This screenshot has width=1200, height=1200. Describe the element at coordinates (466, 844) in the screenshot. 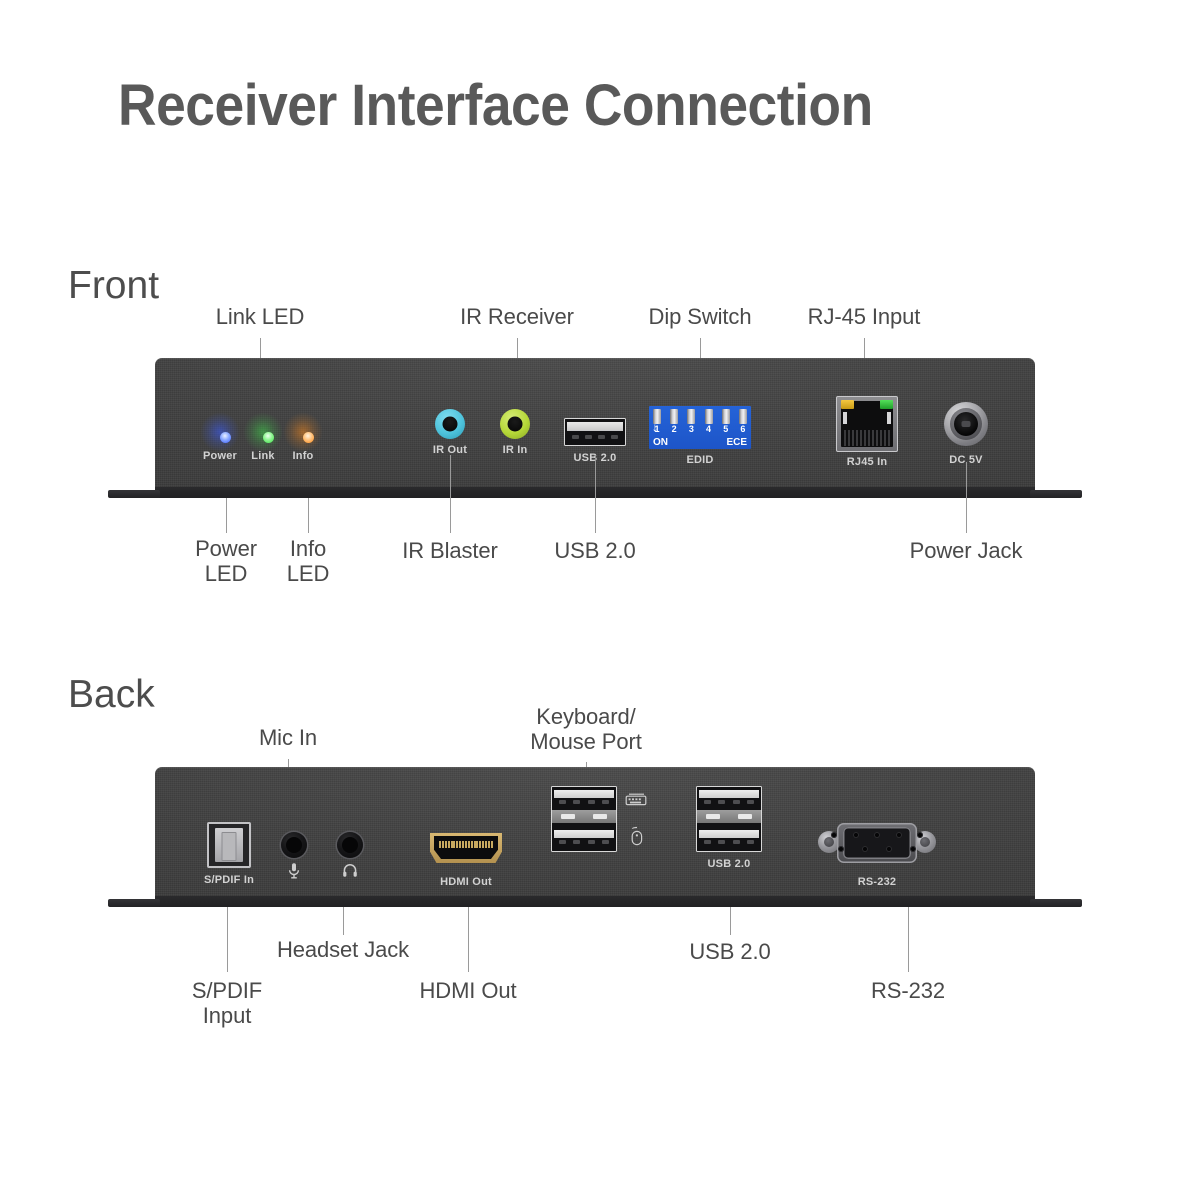

I see `hdmi-pins` at that location.